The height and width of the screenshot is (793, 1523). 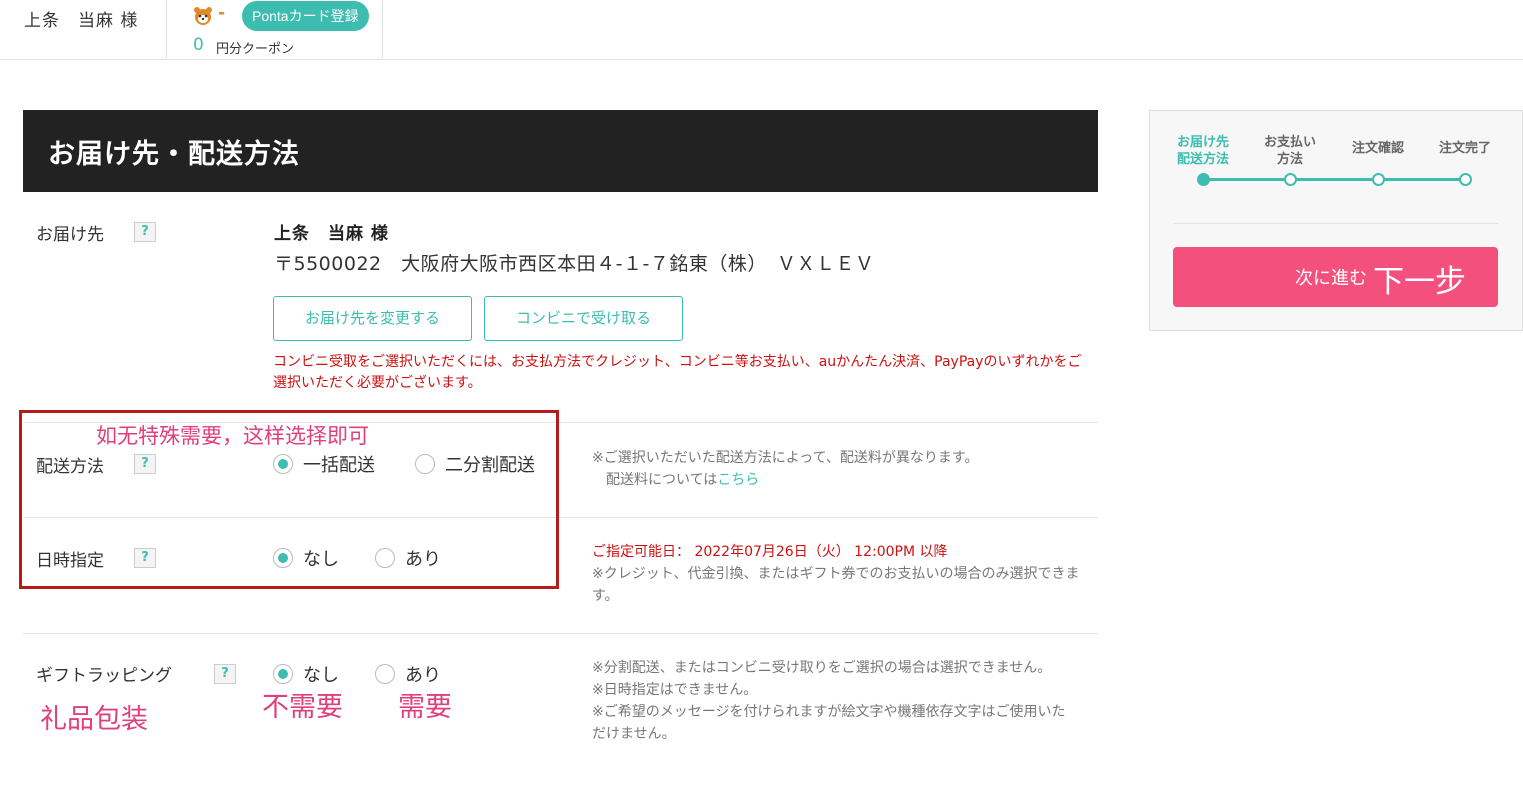 What do you see at coordinates (305, 16) in the screenshot?
I see `ponta-register-button: Pontaカード登録` at bounding box center [305, 16].